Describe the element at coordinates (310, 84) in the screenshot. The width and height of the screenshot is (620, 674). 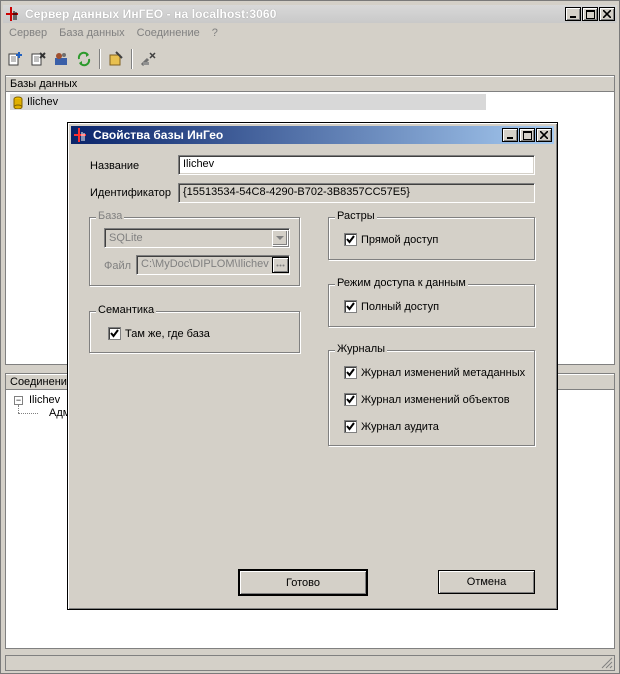
I see `databases-panel-header: Базы данных` at that location.